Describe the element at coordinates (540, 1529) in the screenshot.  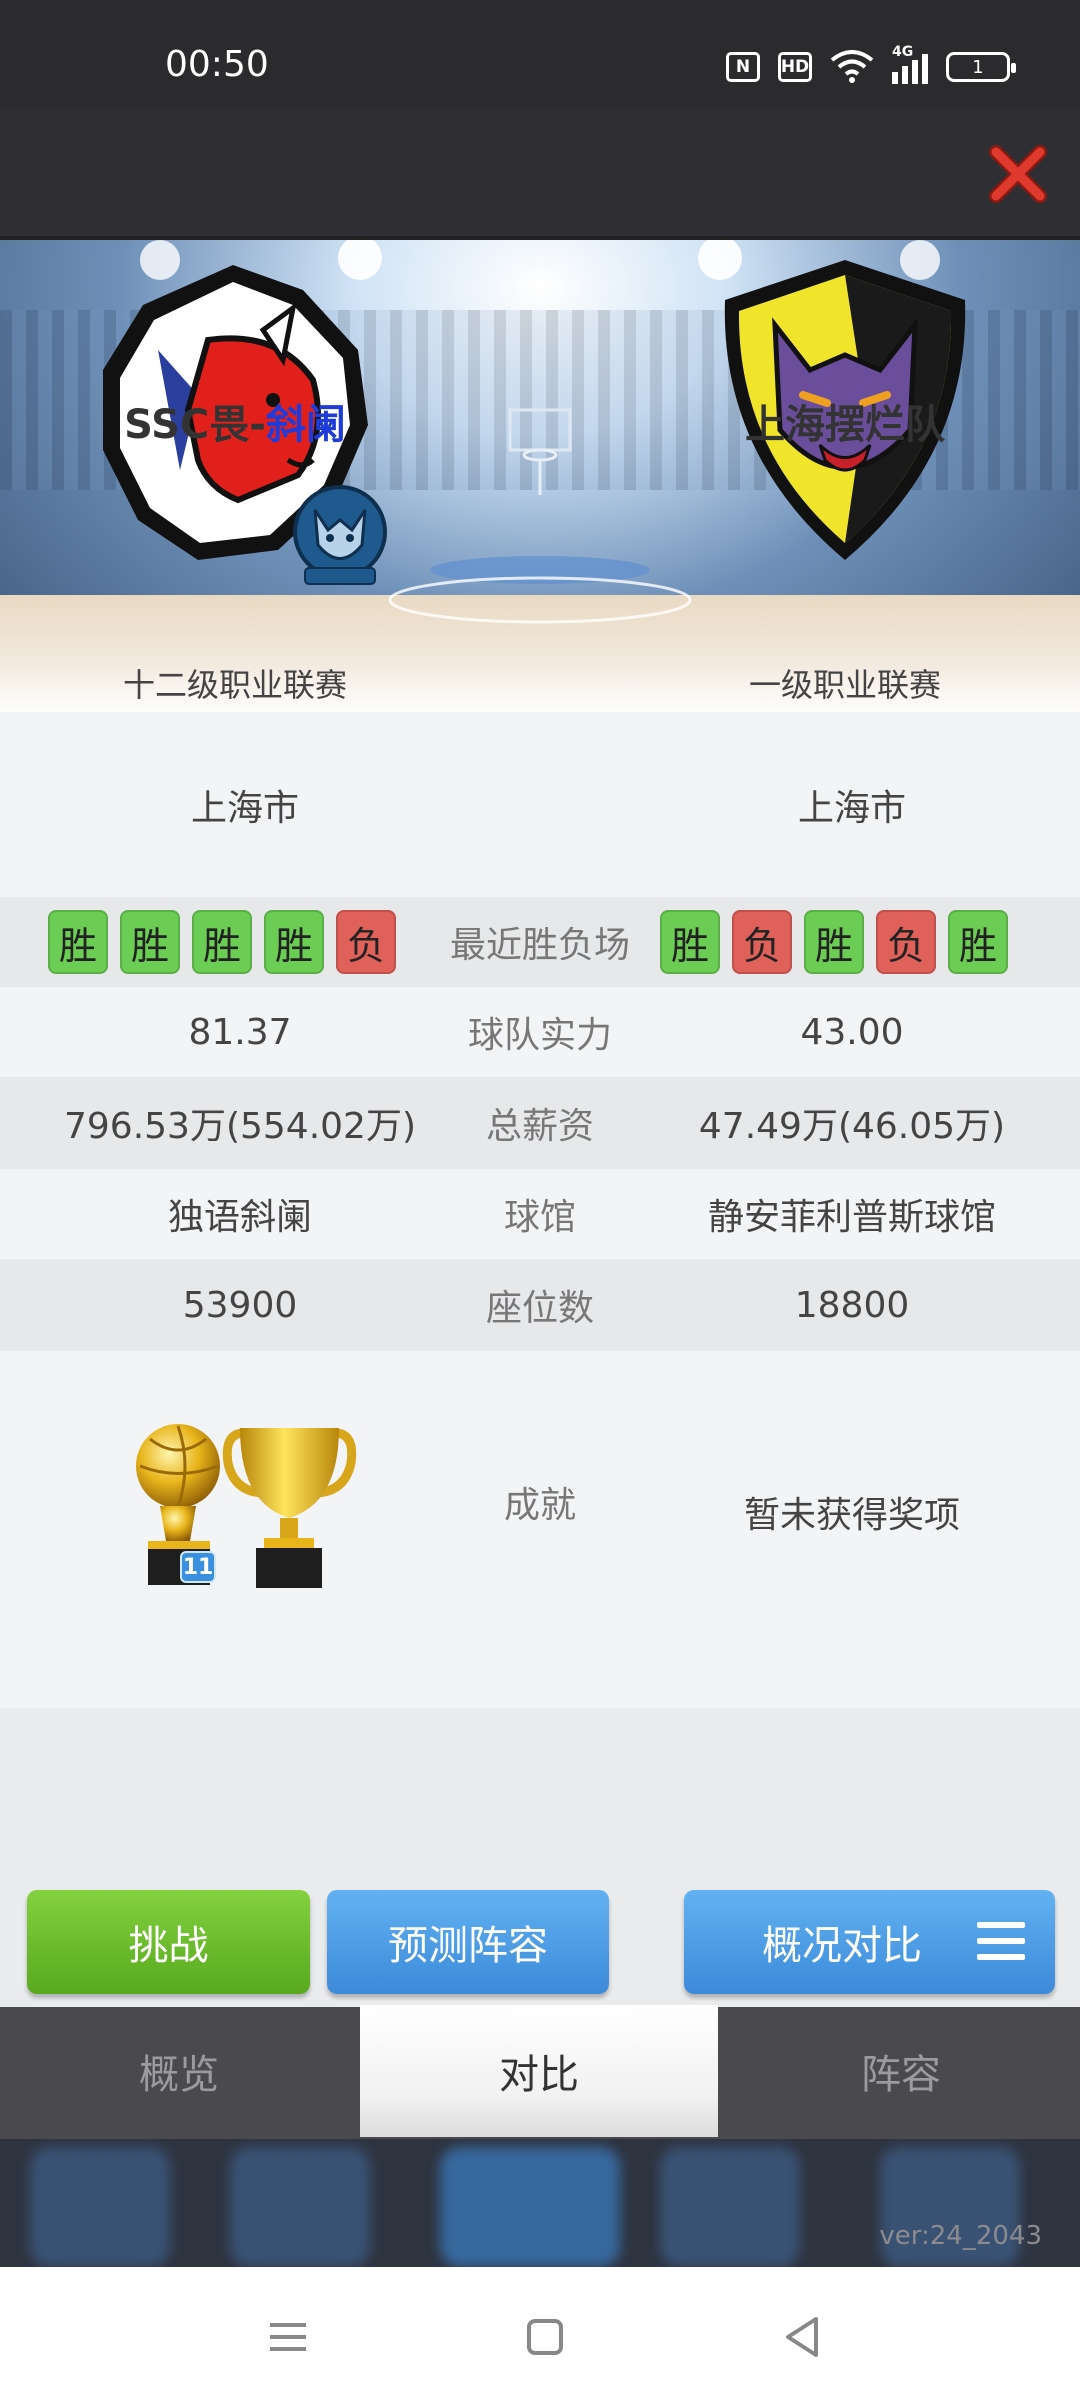
I see `achievements-row: 11 成就 暂未获得奖项` at that location.